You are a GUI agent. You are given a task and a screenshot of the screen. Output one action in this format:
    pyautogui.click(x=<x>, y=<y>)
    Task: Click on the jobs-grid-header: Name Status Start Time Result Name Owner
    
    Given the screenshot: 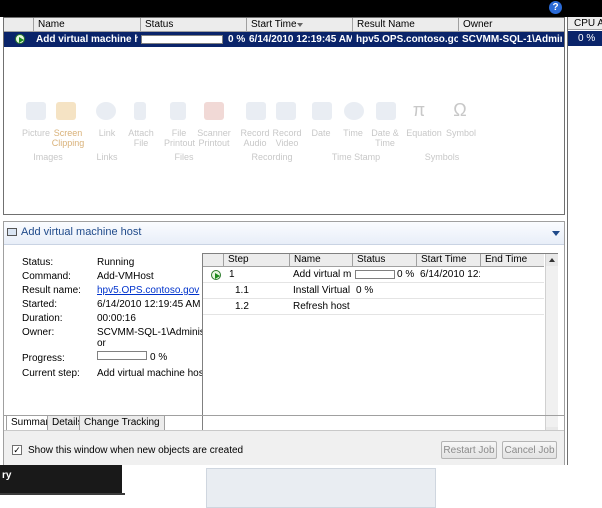 What is the action you would take?
    pyautogui.click(x=284, y=25)
    